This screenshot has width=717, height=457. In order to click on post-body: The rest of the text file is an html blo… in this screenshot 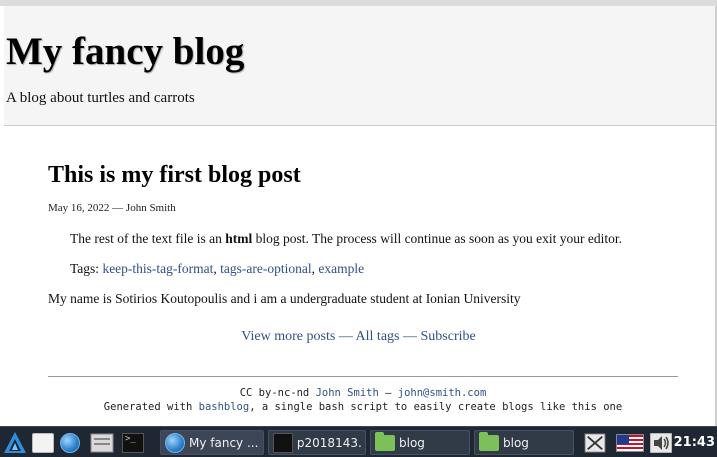, I will do `click(346, 239)`.